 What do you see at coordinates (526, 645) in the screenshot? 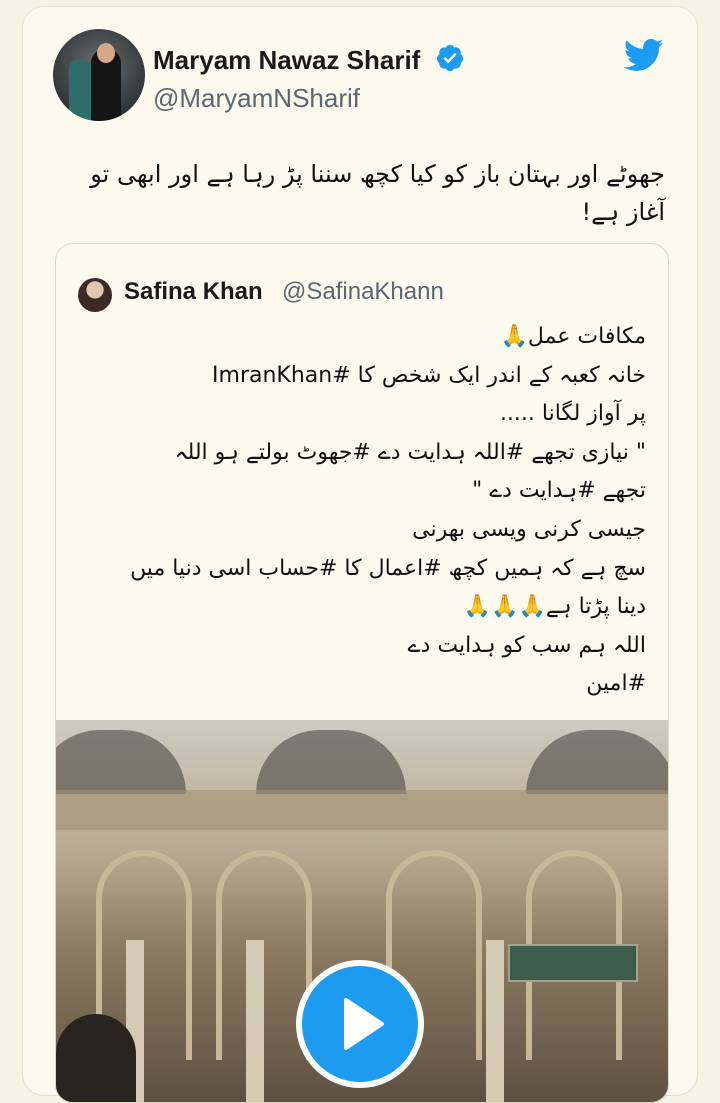
I see `quoted-text-line: اللہ ہم سب کو ہدایت دے` at bounding box center [526, 645].